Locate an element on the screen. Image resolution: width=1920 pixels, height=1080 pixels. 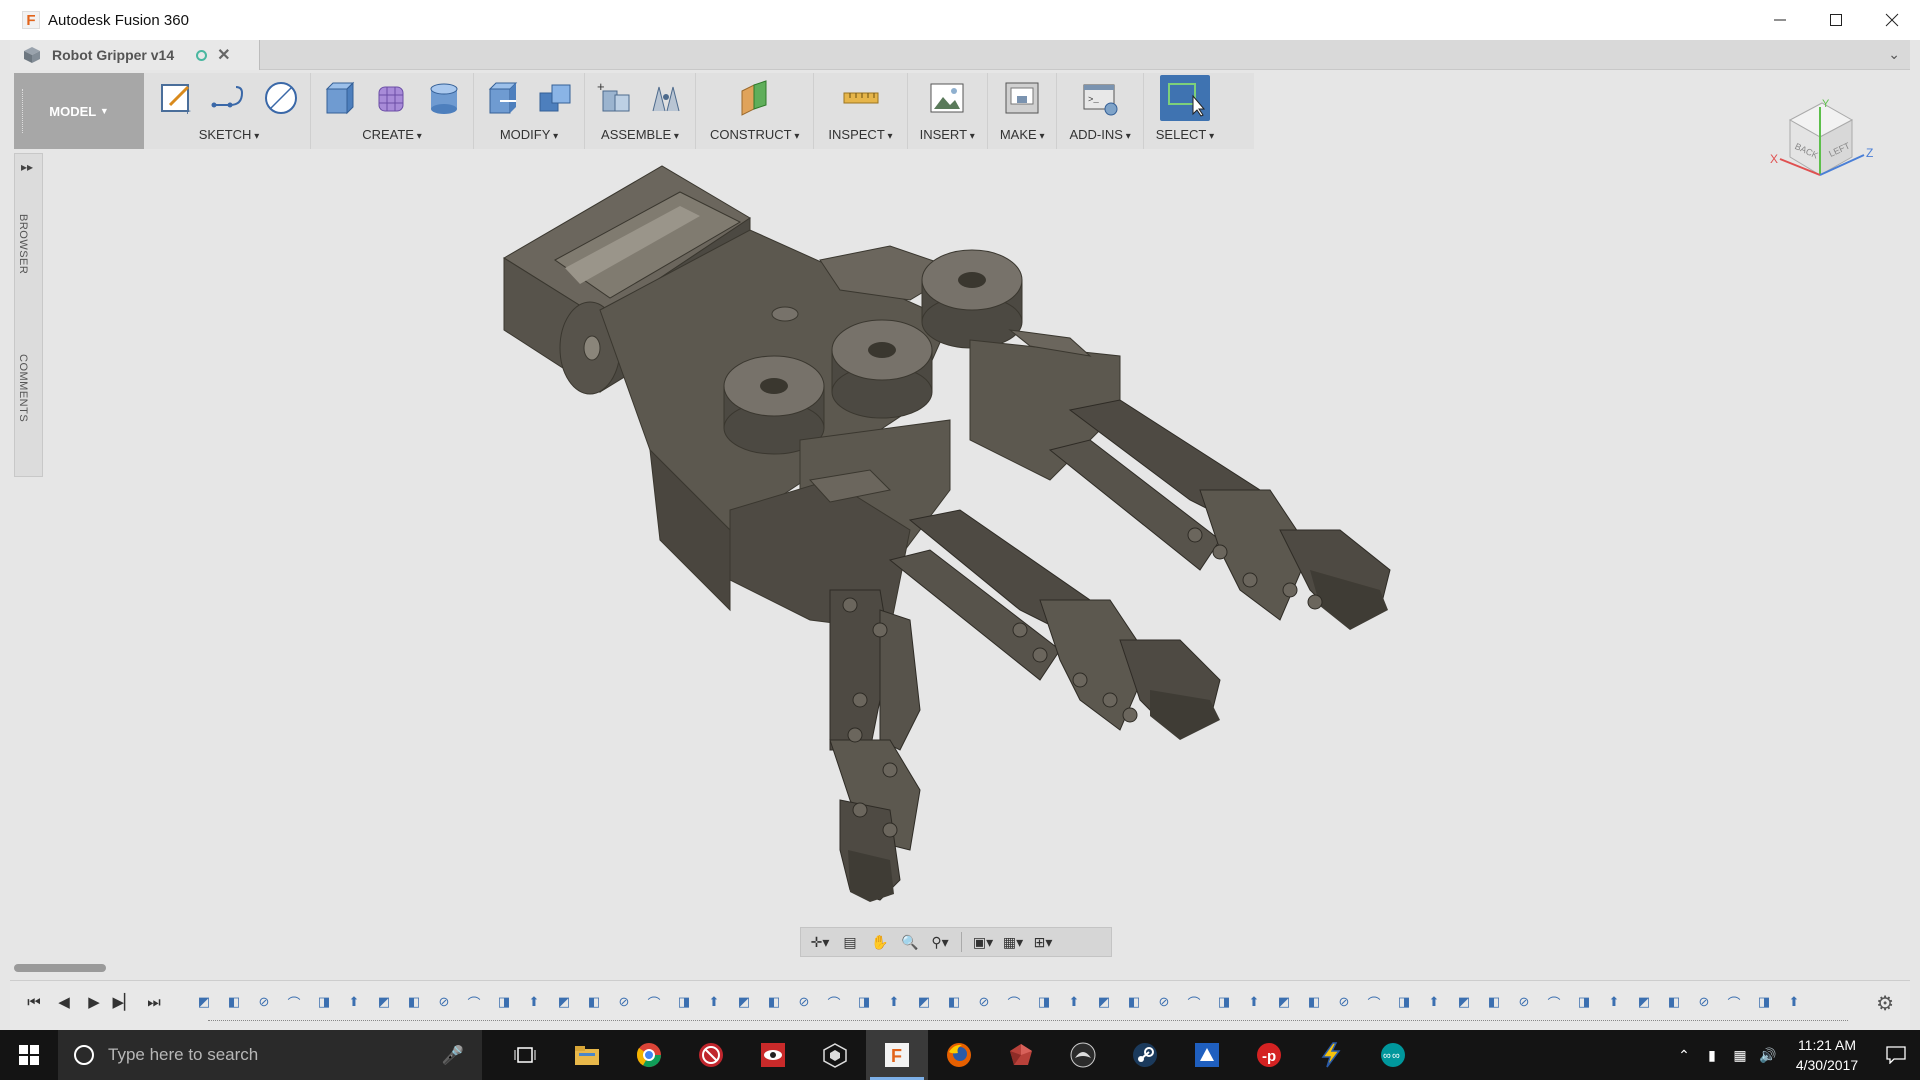
file-explorer-icon is located at coordinates (587, 1055).